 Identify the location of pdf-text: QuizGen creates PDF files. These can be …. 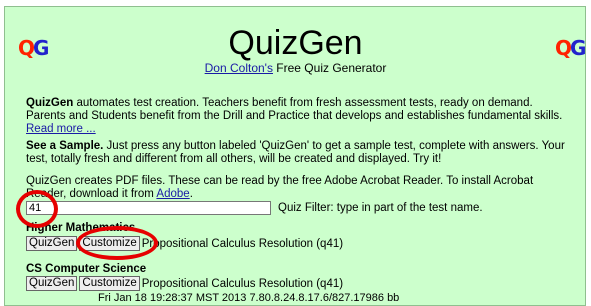
(280, 187).